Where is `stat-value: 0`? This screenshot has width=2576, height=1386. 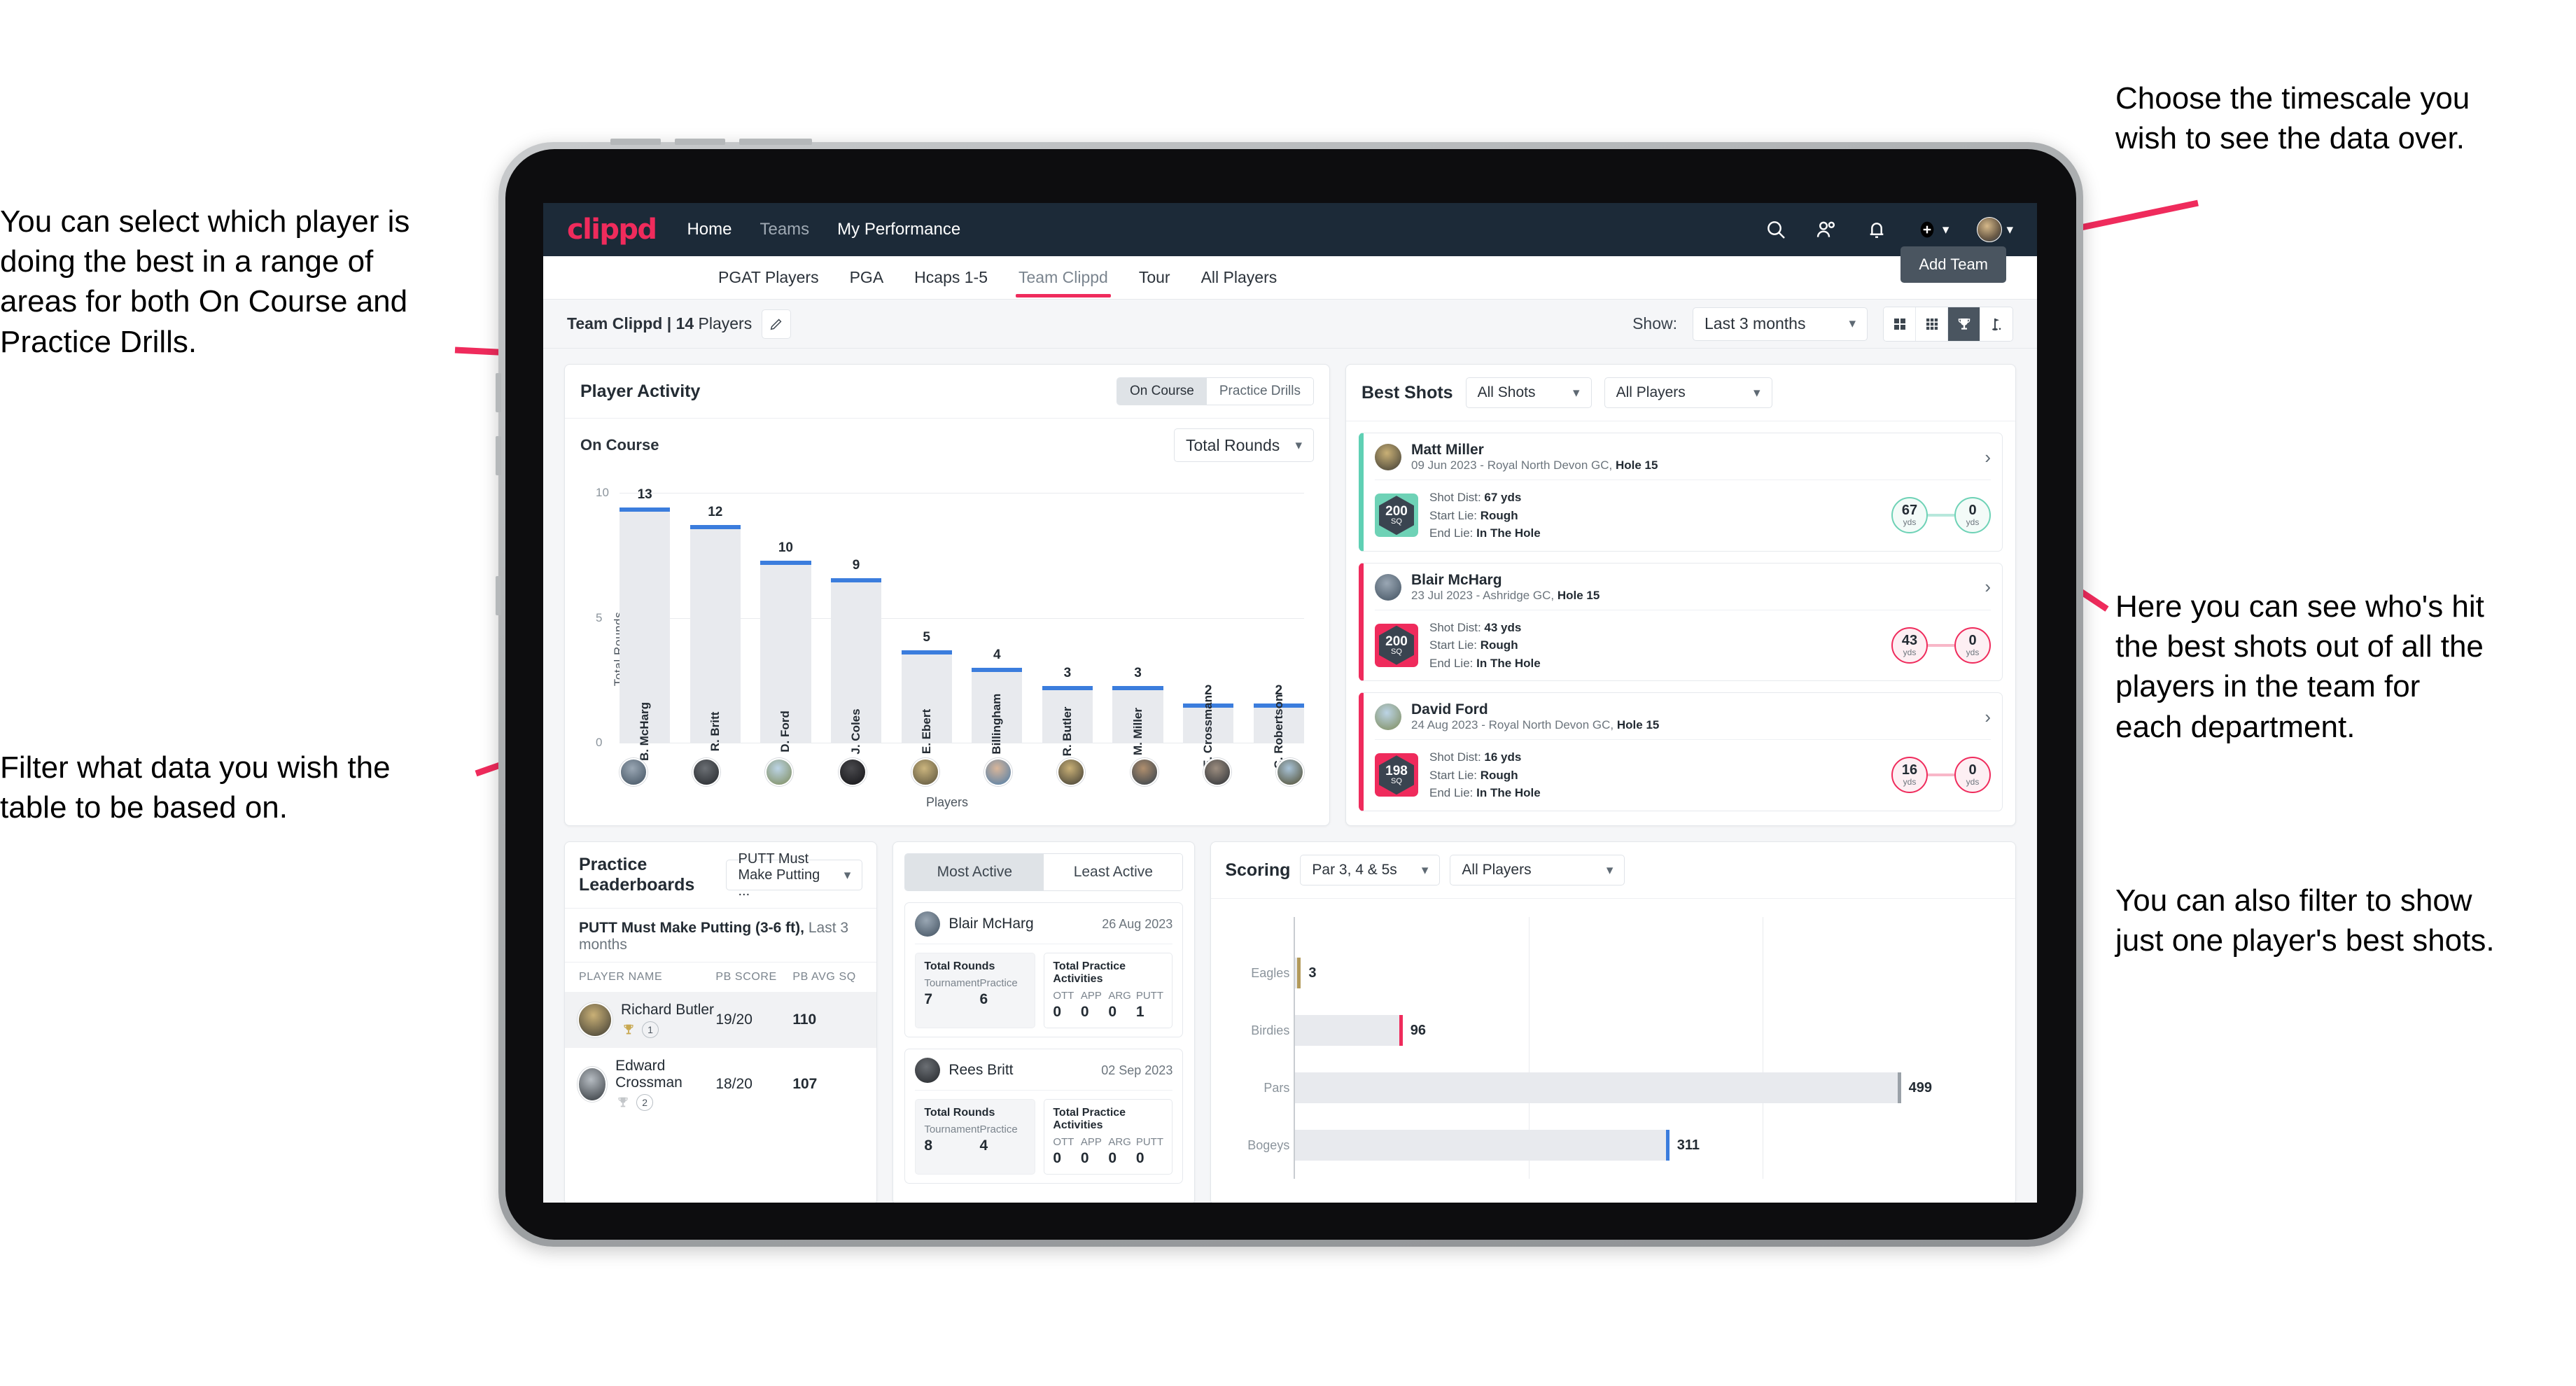
stat-value: 0 is located at coordinates (1112, 1012).